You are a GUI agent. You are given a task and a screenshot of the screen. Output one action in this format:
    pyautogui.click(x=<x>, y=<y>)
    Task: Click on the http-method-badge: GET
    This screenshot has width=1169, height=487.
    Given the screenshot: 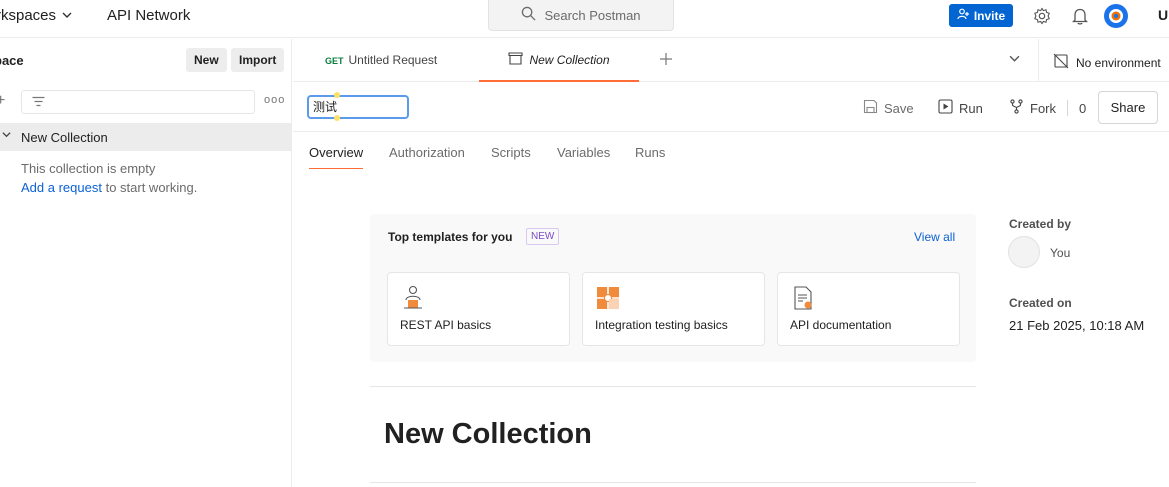 What is the action you would take?
    pyautogui.click(x=334, y=61)
    